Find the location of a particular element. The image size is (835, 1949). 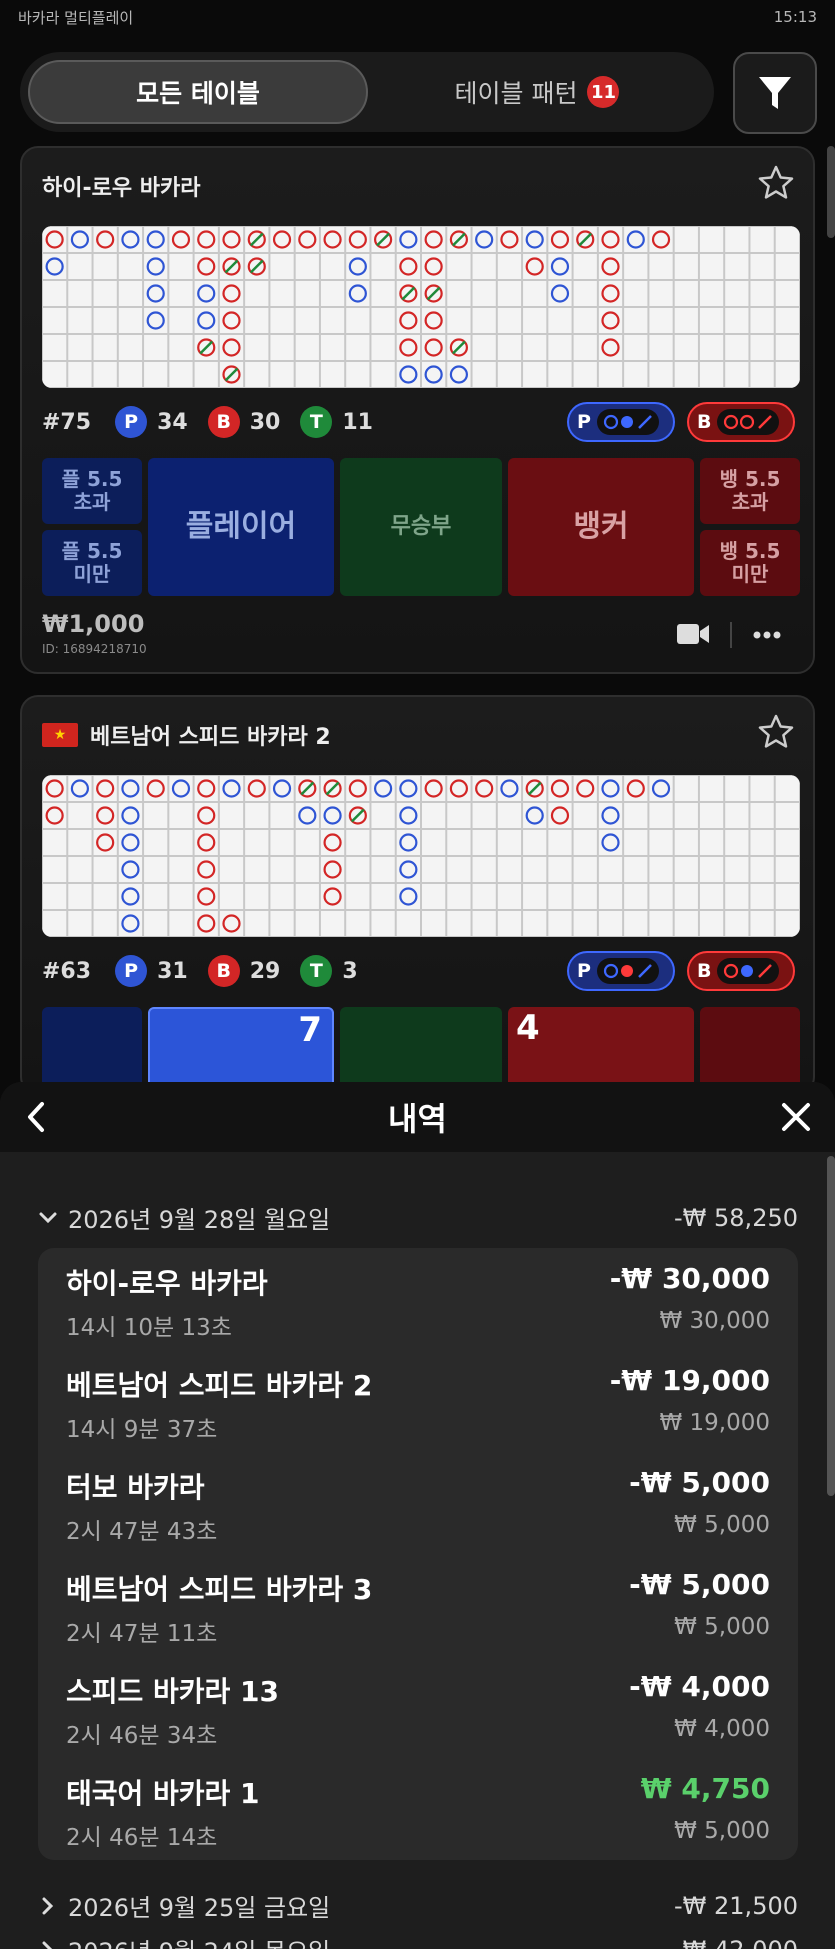

tab-table-patterns: 테이블 패턴 11 is located at coordinates (537, 92).